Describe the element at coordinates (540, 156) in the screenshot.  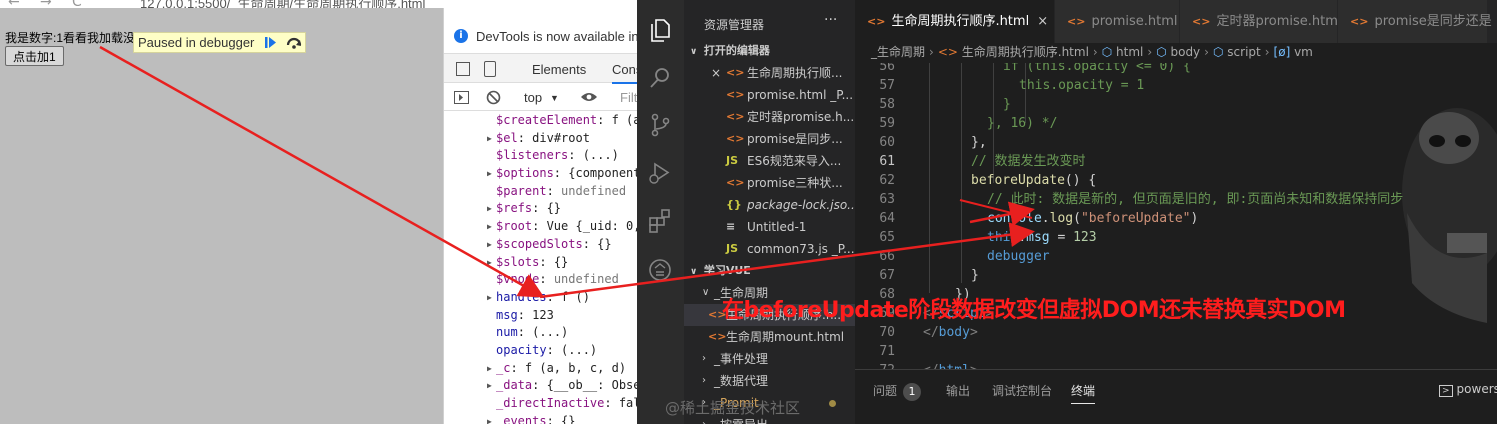
I see `scope-property-row: $listeners: (...)` at that location.